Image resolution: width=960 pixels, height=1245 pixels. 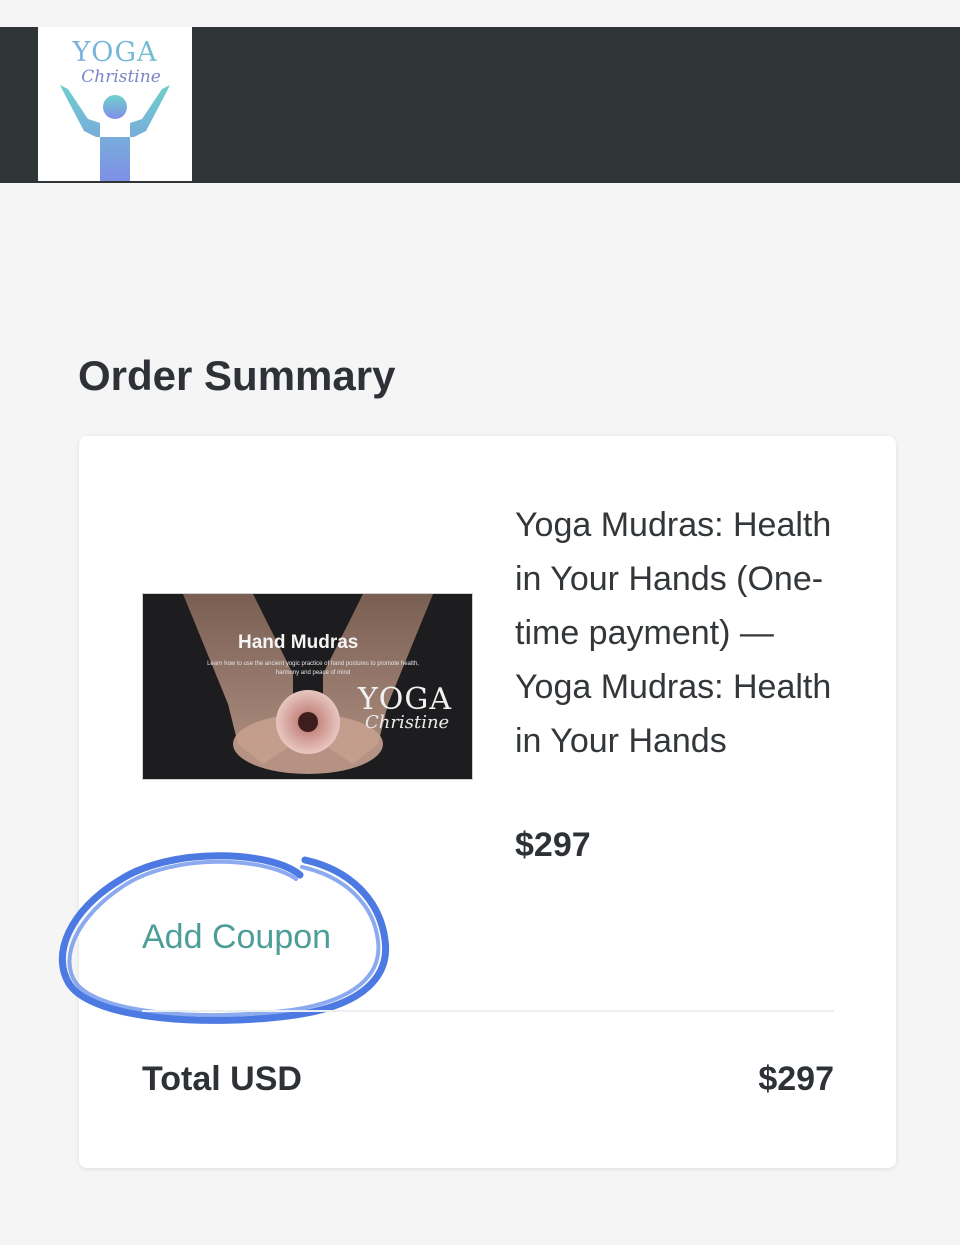 I want to click on total-label: Total USD, so click(x=222, y=1079).